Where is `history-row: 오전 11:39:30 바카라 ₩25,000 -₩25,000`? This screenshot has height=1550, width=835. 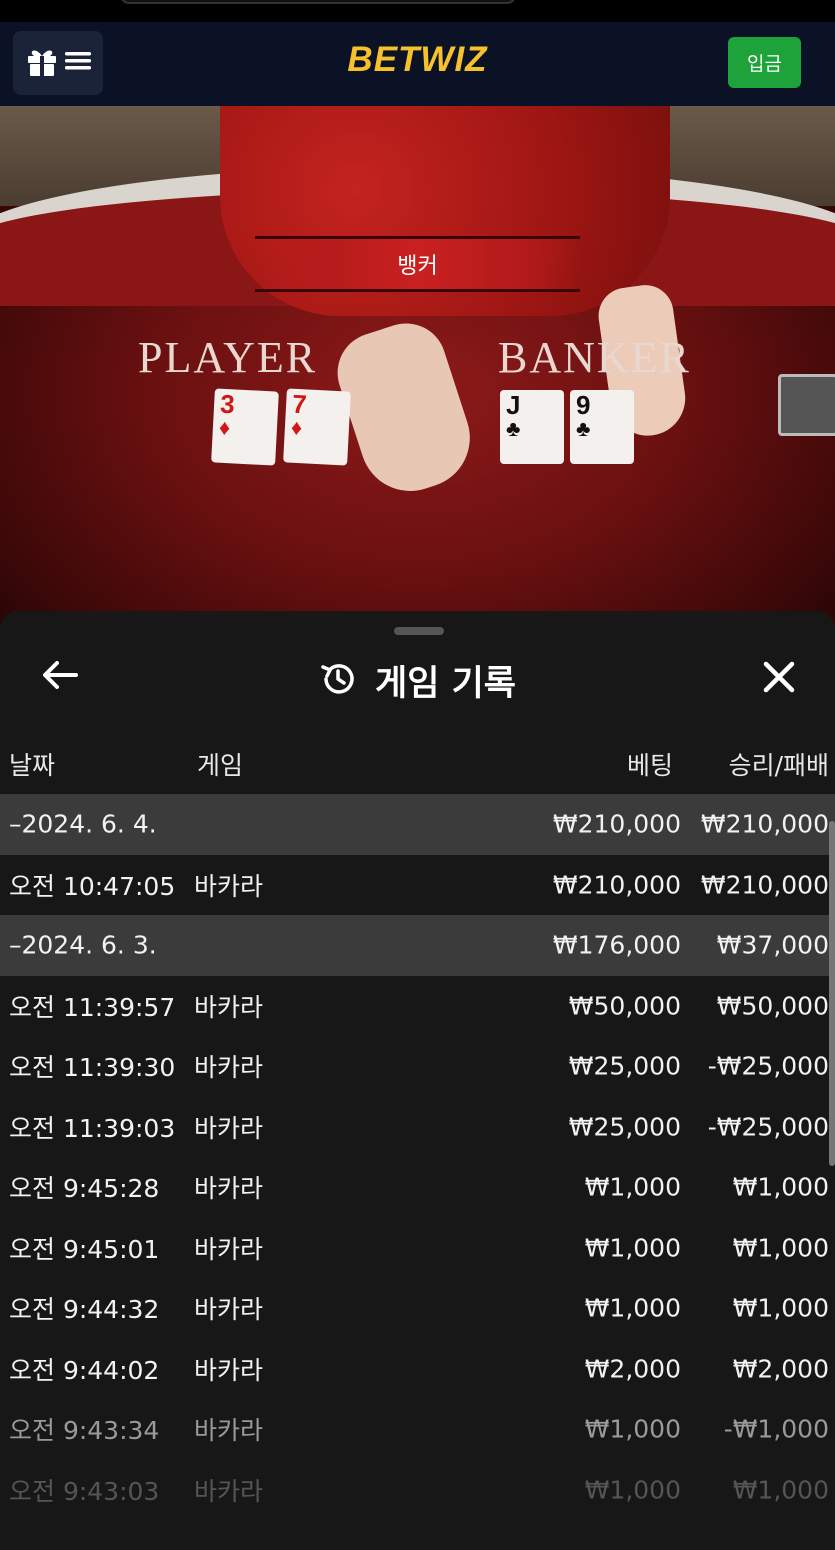
history-row: 오전 11:39:30 바카라 ₩25,000 -₩25,000 is located at coordinates (417, 1066).